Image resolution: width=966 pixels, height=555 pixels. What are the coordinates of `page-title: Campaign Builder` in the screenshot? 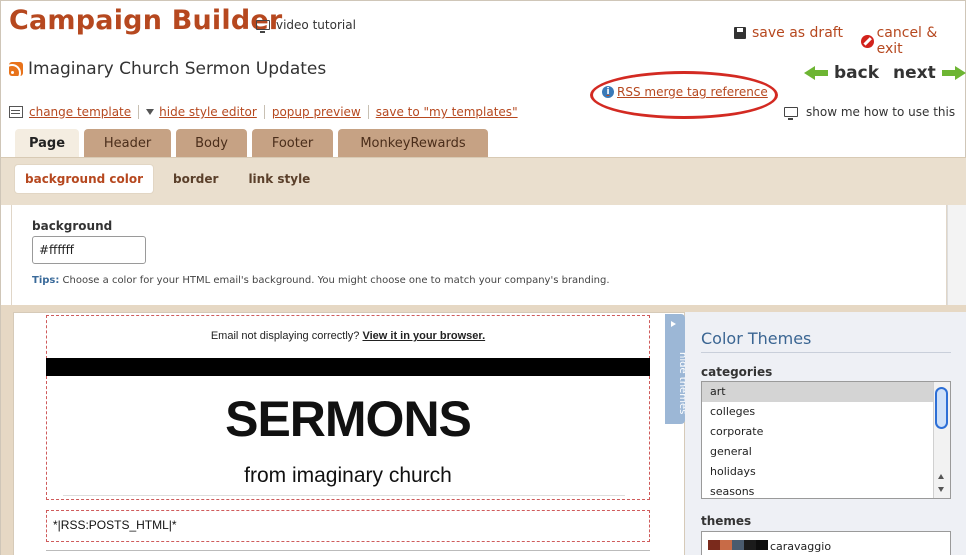 It's located at (146, 20).